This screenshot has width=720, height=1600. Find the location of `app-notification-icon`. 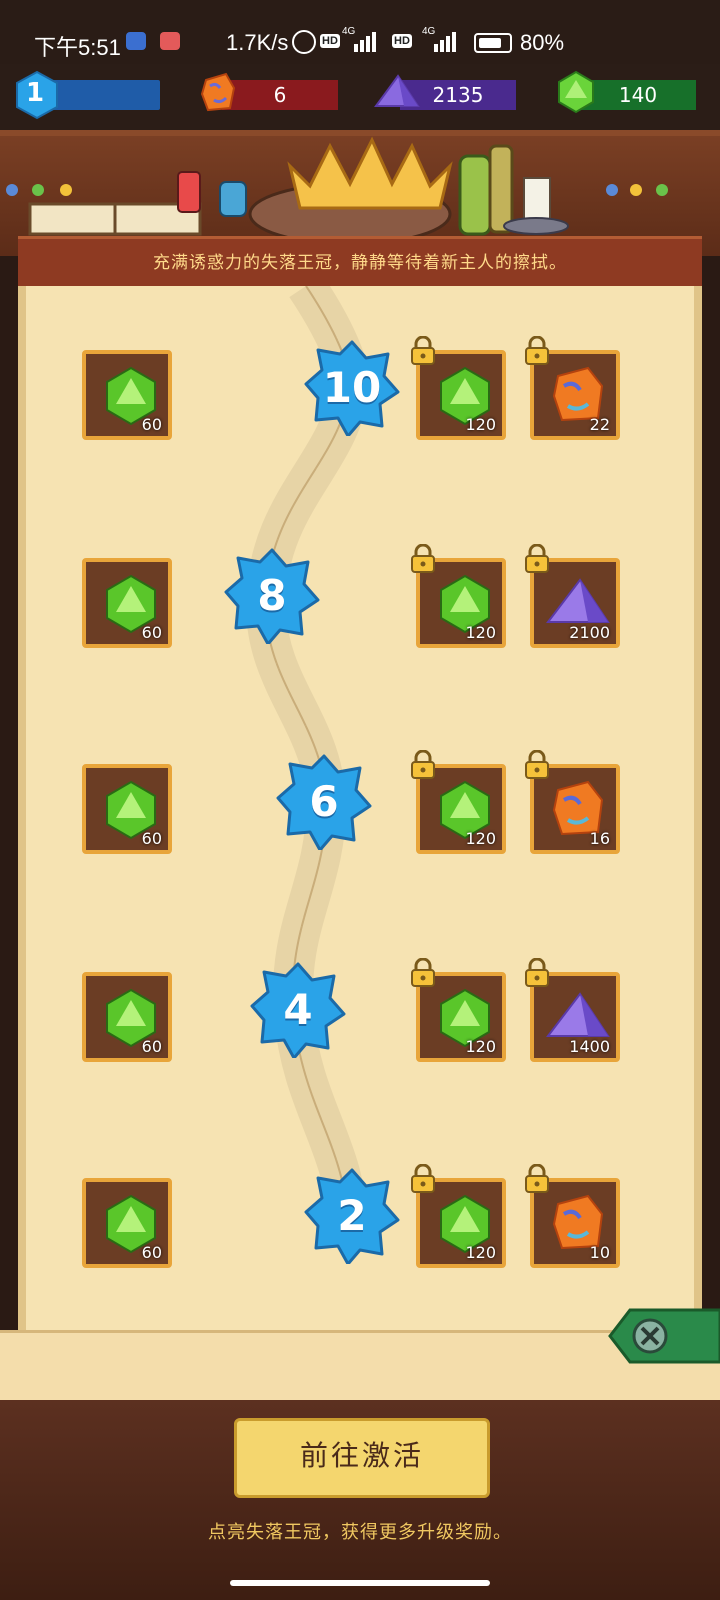

app-notification-icon is located at coordinates (136, 41).